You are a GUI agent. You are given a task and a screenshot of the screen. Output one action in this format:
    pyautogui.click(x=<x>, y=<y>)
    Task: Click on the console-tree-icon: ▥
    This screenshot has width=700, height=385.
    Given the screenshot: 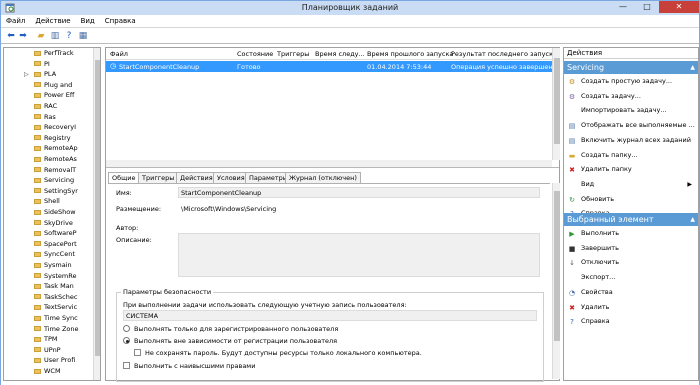 What is the action you would take?
    pyautogui.click(x=55, y=36)
    